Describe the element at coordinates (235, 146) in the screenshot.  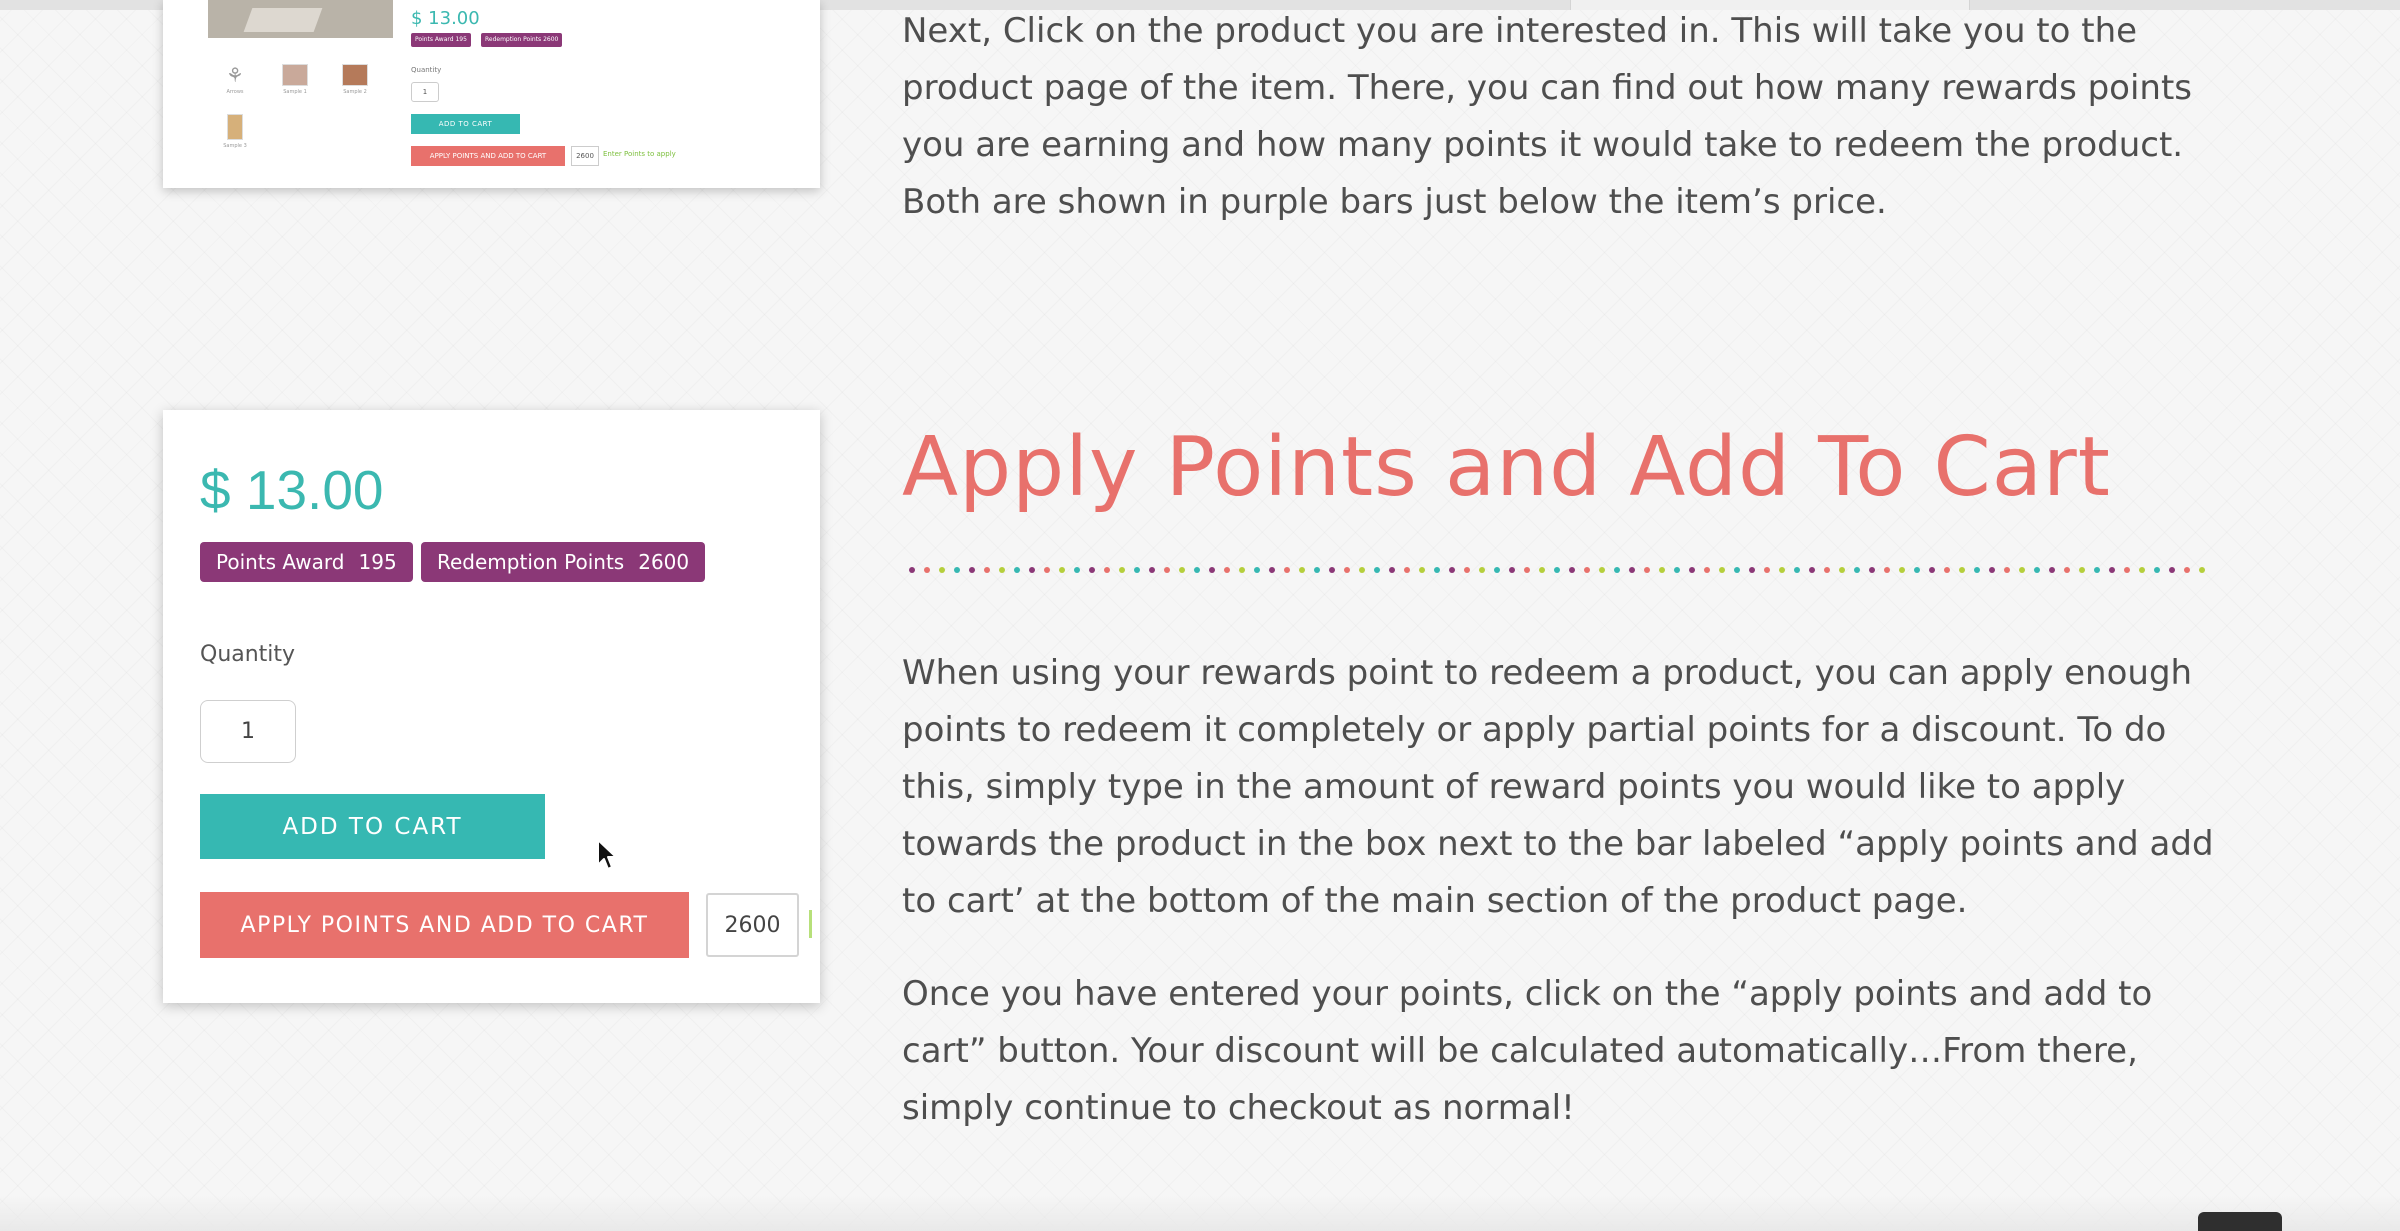
I see `thumbnail-caption: Sample 3` at that location.